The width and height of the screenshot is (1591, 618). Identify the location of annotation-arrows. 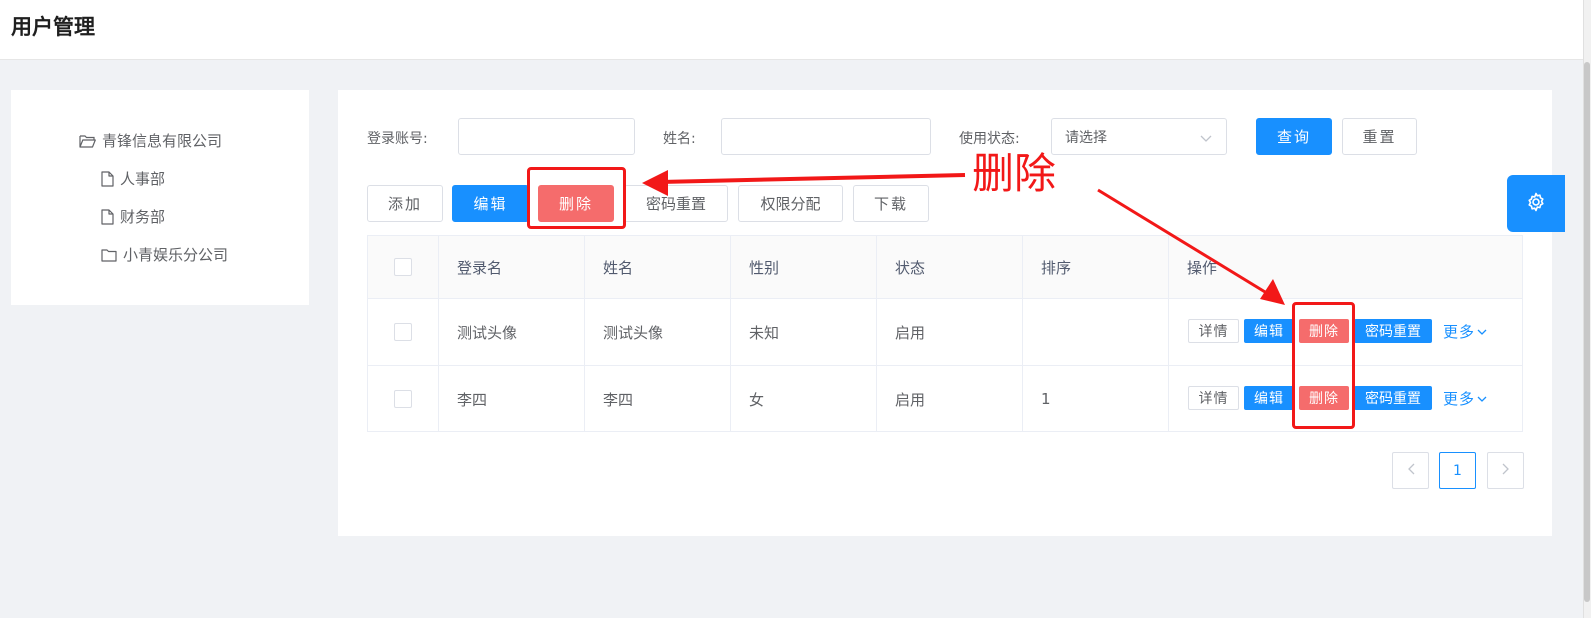
(963, 237).